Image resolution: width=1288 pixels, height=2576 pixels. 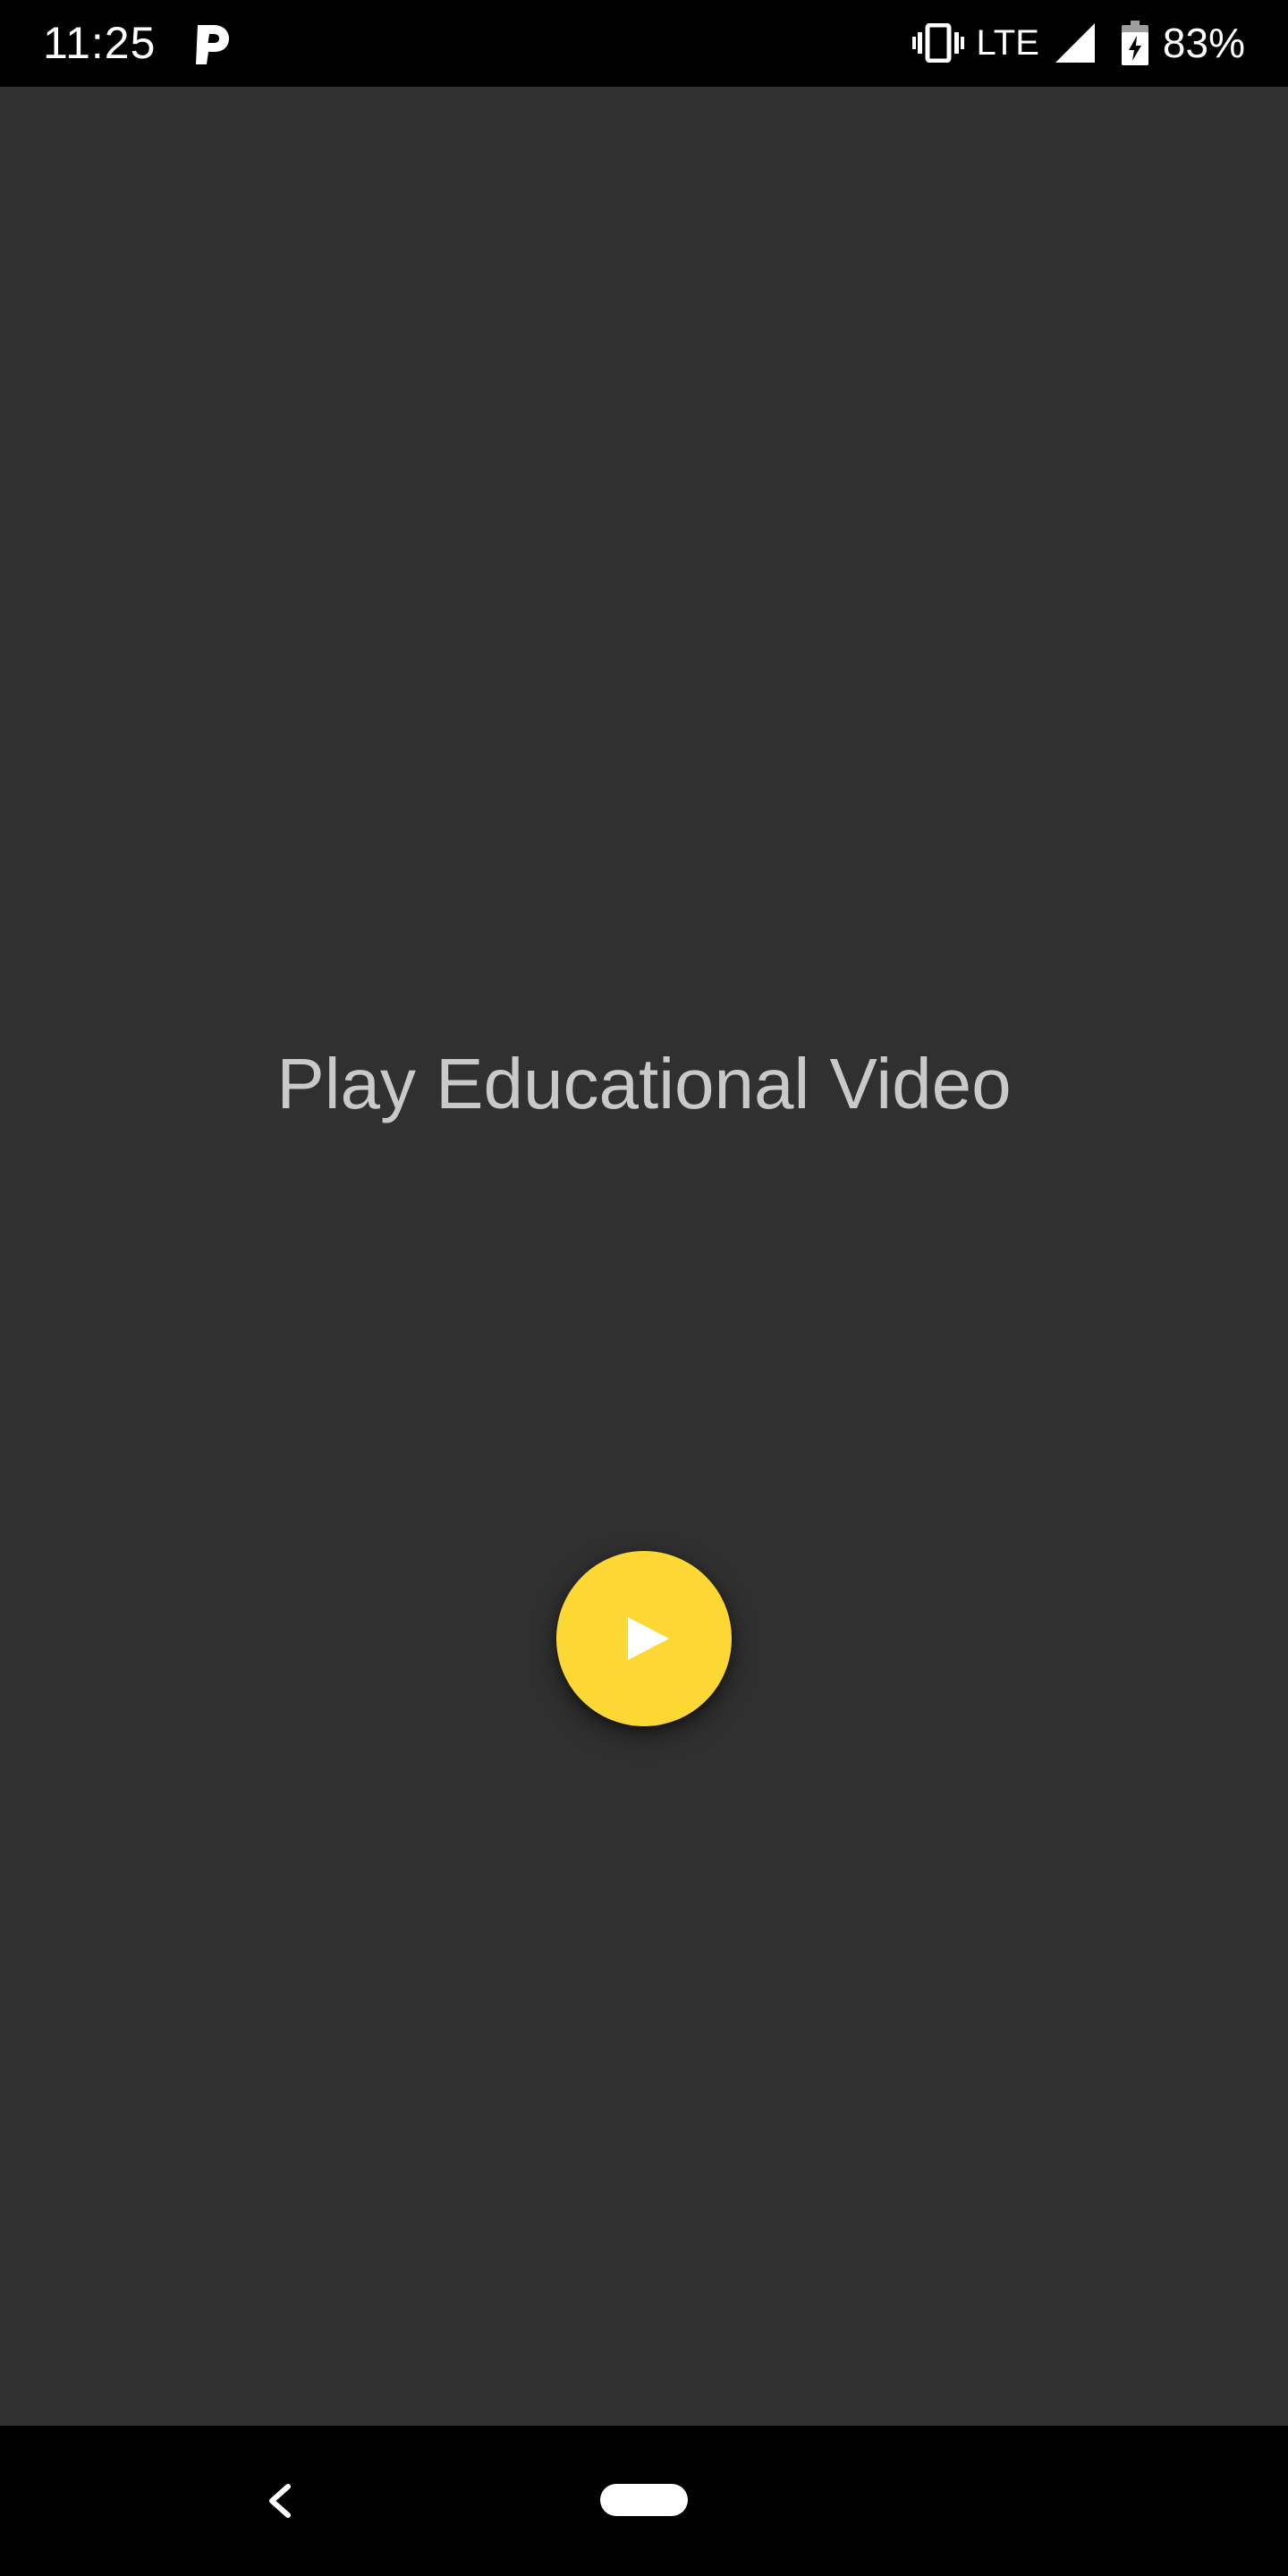 What do you see at coordinates (212, 44) in the screenshot?
I see `parking-p-icon` at bounding box center [212, 44].